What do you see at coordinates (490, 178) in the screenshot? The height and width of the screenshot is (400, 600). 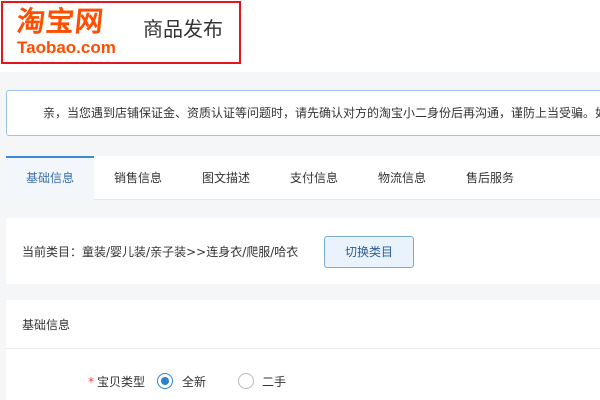 I see `tab-after-sales: 售后服务` at bounding box center [490, 178].